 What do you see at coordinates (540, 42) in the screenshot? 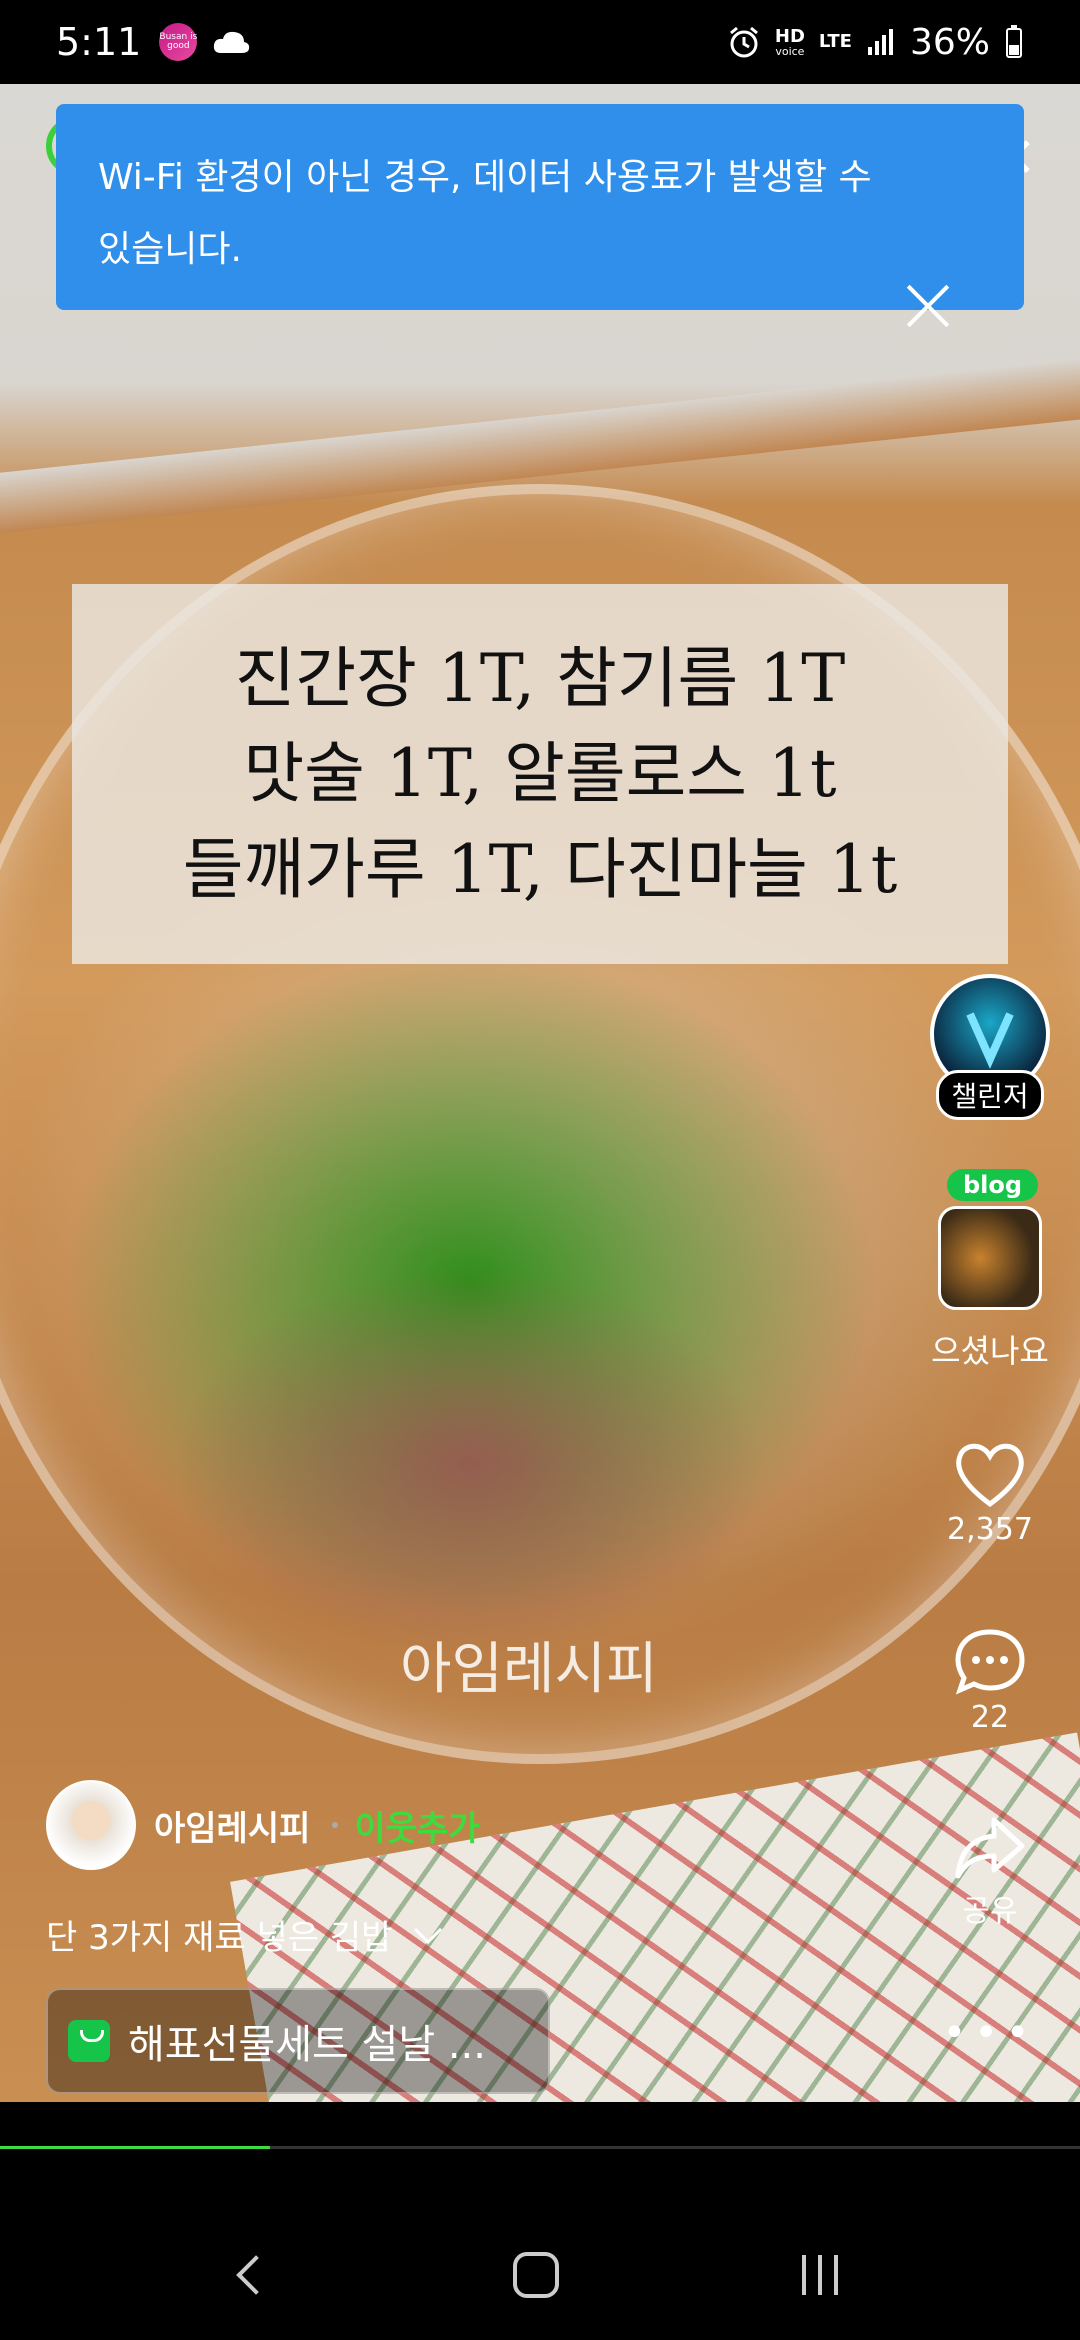
I see `status-bar: 5:11 Busan is good HD voice LTE 36%` at bounding box center [540, 42].